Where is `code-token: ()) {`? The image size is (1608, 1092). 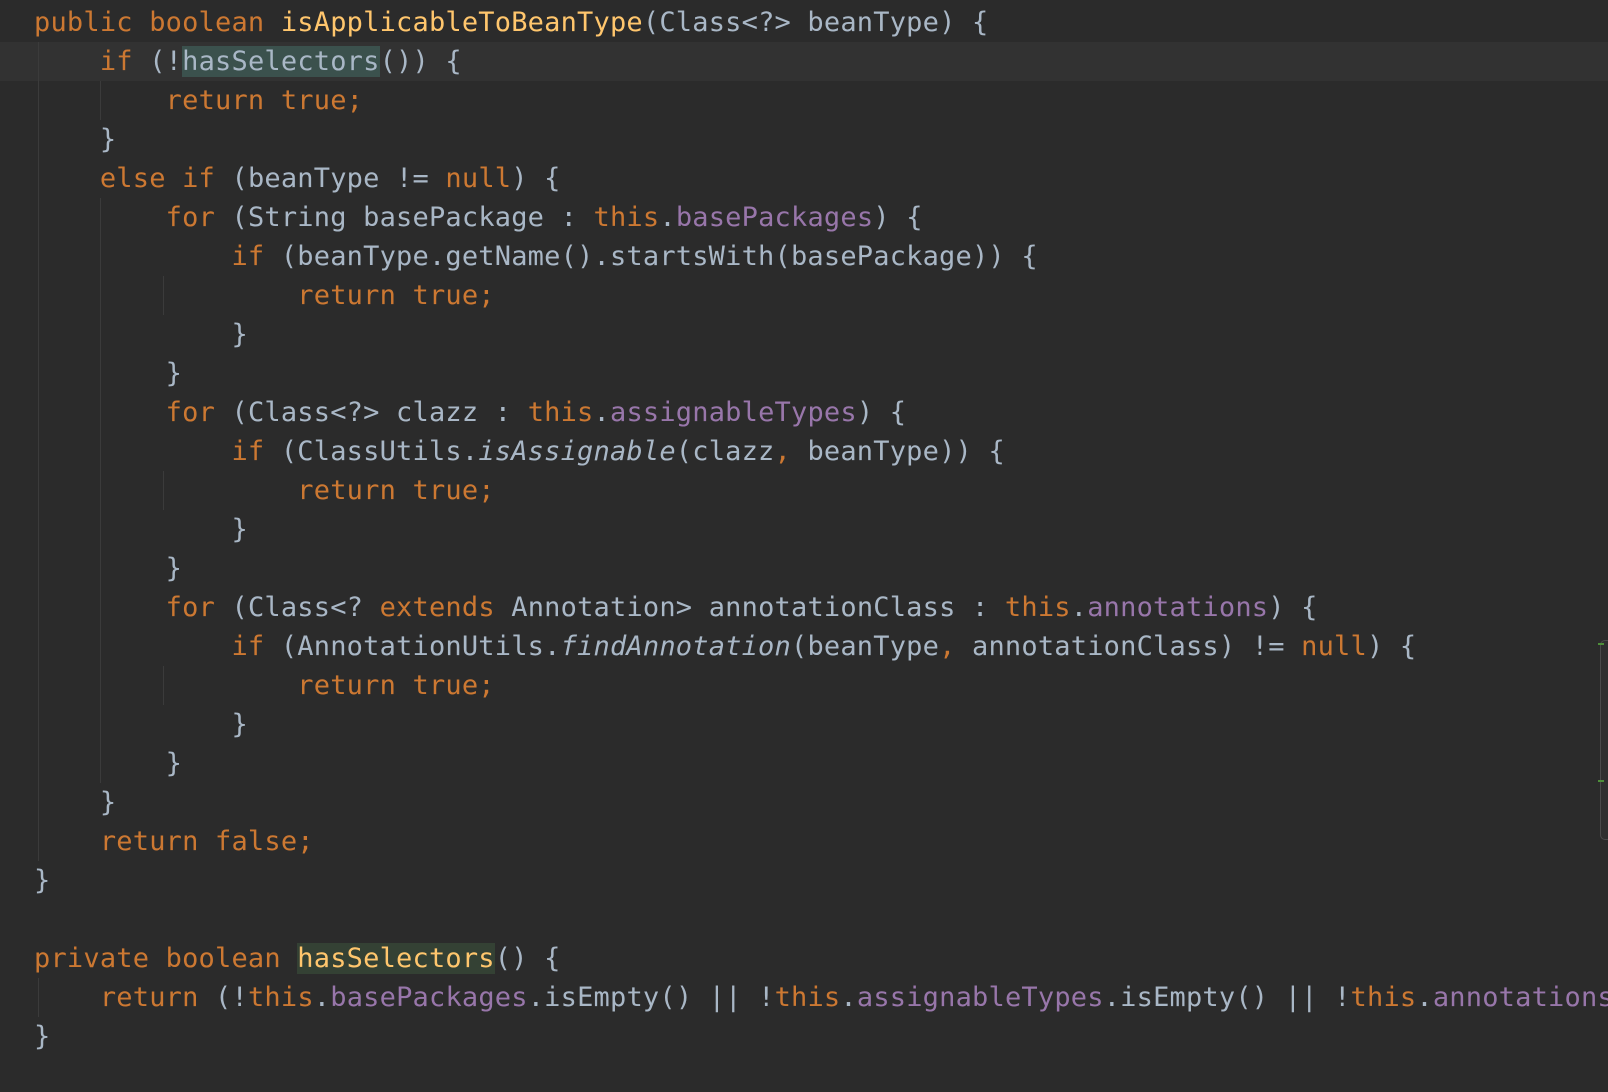
code-token: ()) { is located at coordinates (420, 61).